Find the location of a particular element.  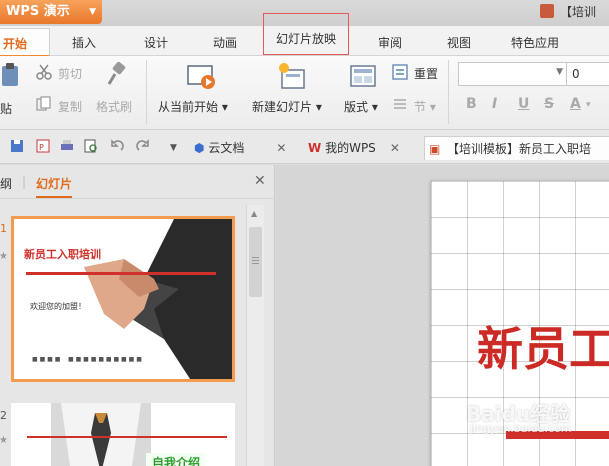

slide-1-welcome: 欢迎您的加盟！ is located at coordinates (58, 306).